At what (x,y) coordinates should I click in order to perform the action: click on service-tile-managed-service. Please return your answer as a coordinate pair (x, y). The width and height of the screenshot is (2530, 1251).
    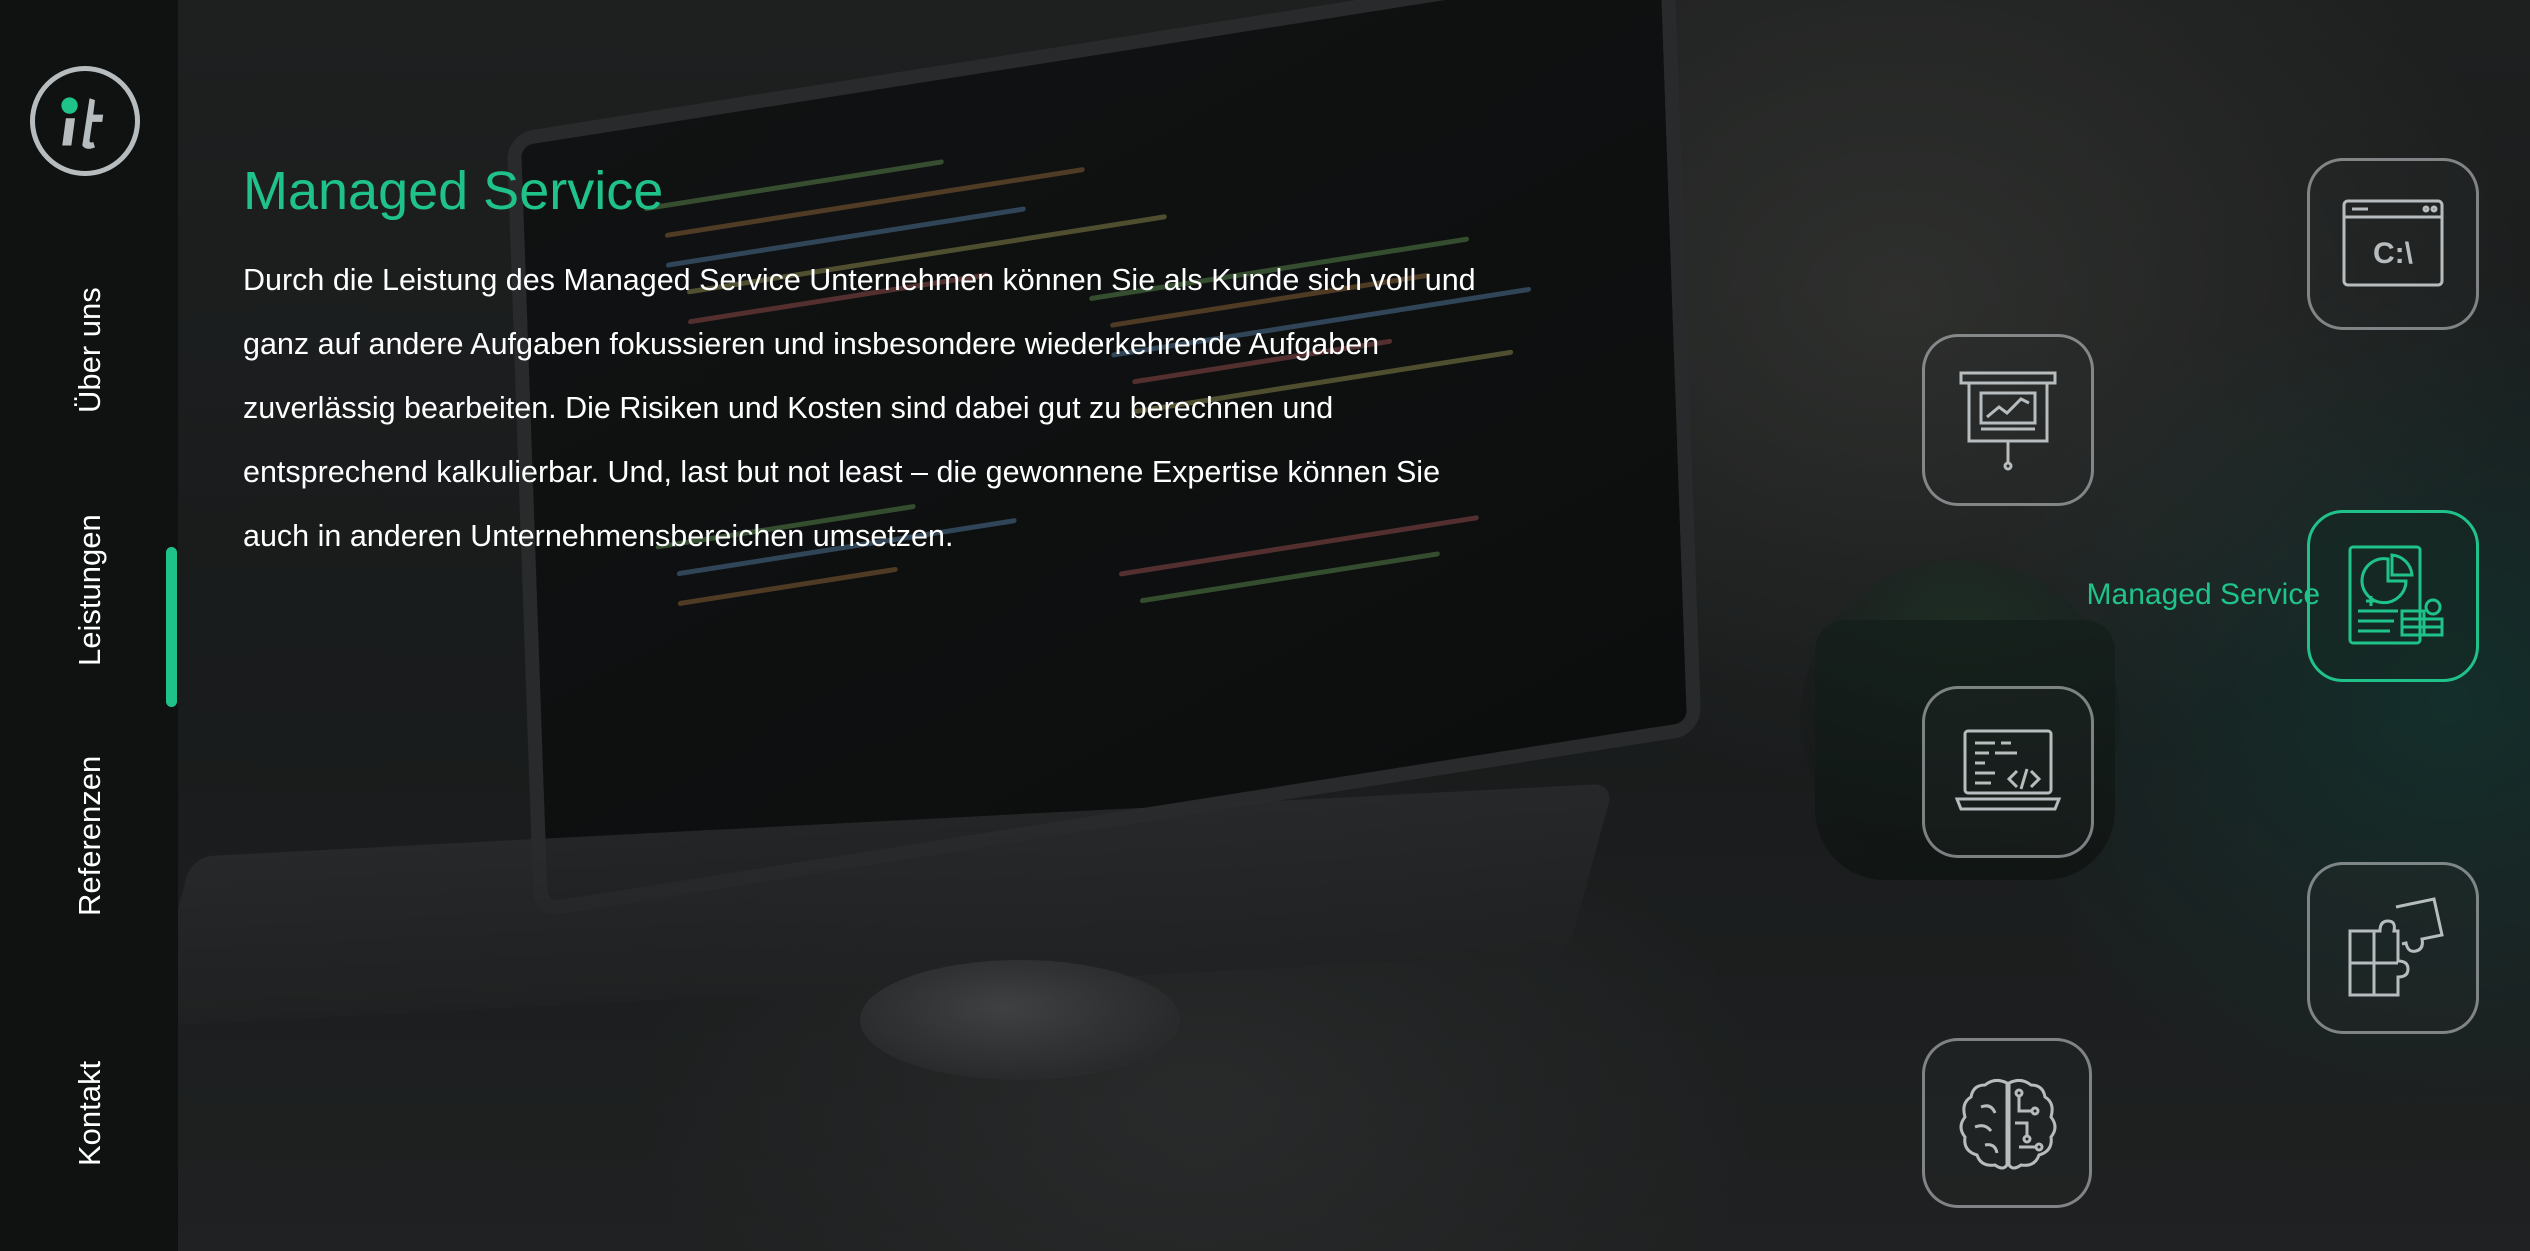
    Looking at the image, I should click on (2393, 596).